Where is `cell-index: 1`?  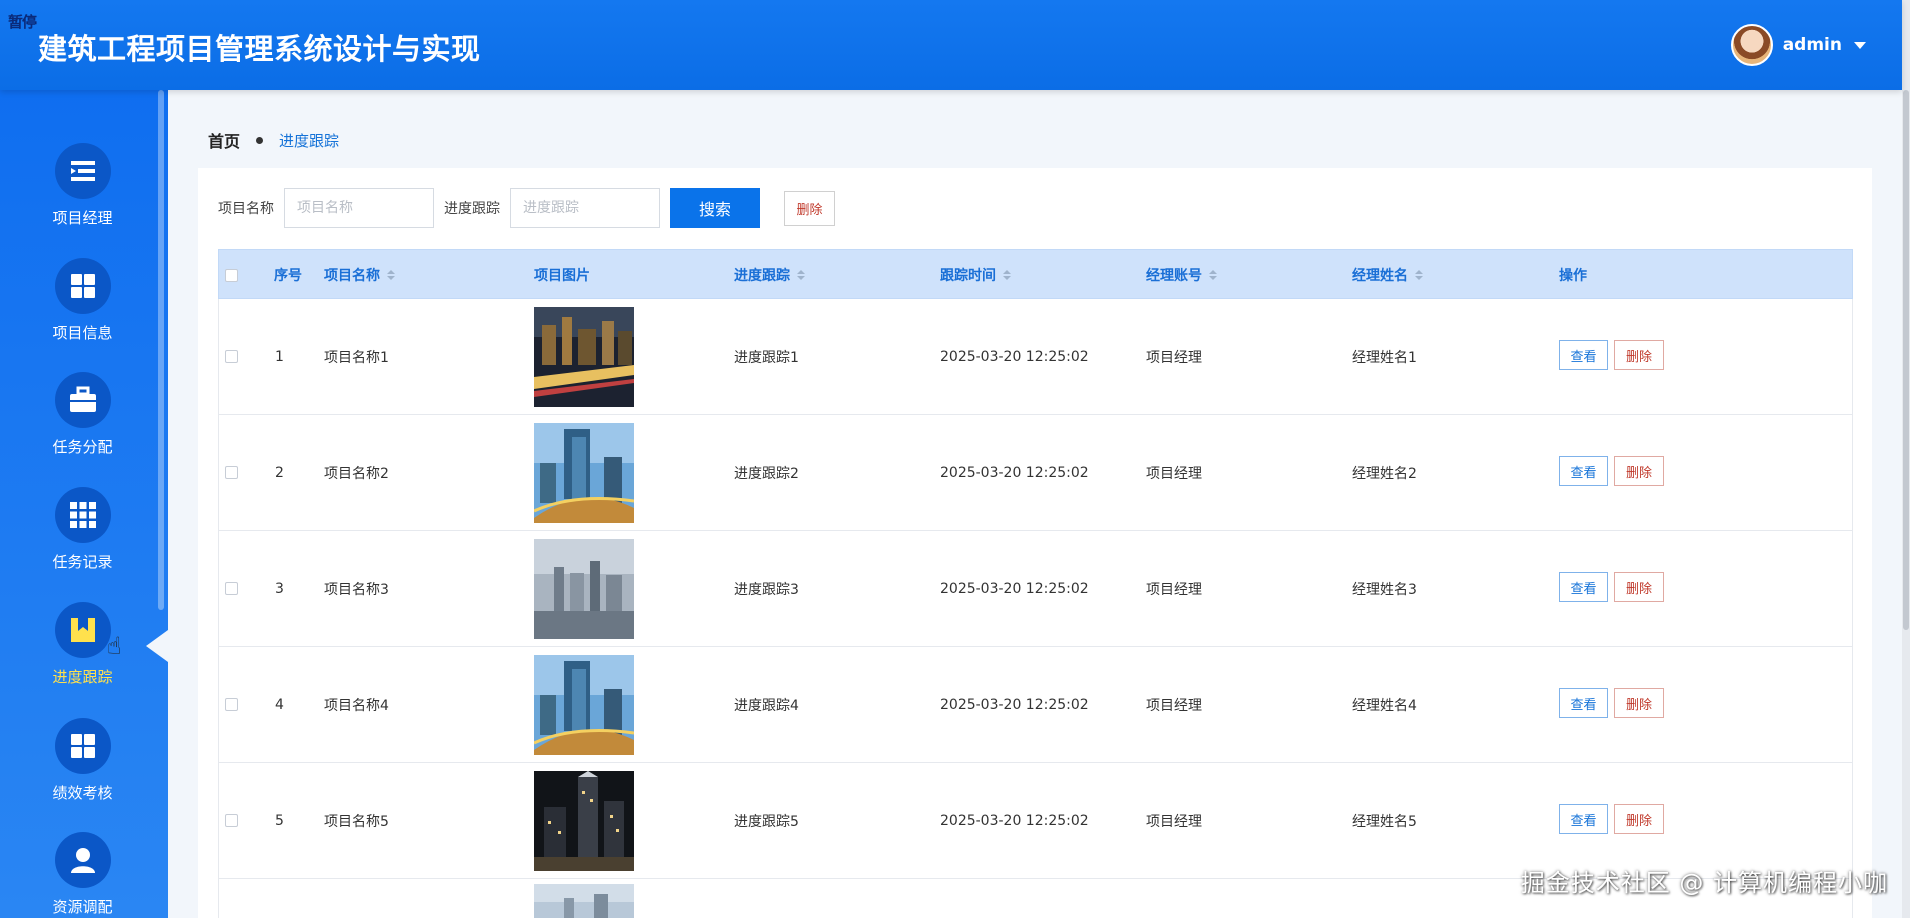 cell-index: 1 is located at coordinates (279, 356).